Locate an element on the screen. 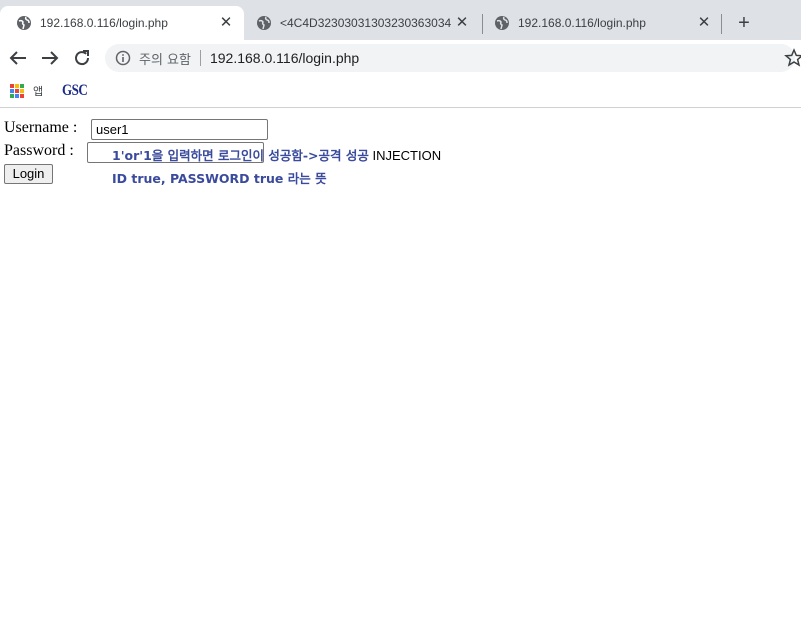 This screenshot has width=801, height=631. browser-toolbar: 주의 요함 192.168.0.116/login.php is located at coordinates (400, 58).